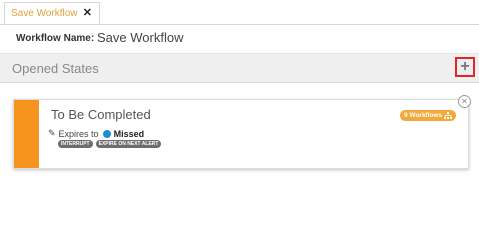 The height and width of the screenshot is (243, 479). What do you see at coordinates (101, 114) in the screenshot?
I see `state-title: To Be Completed` at bounding box center [101, 114].